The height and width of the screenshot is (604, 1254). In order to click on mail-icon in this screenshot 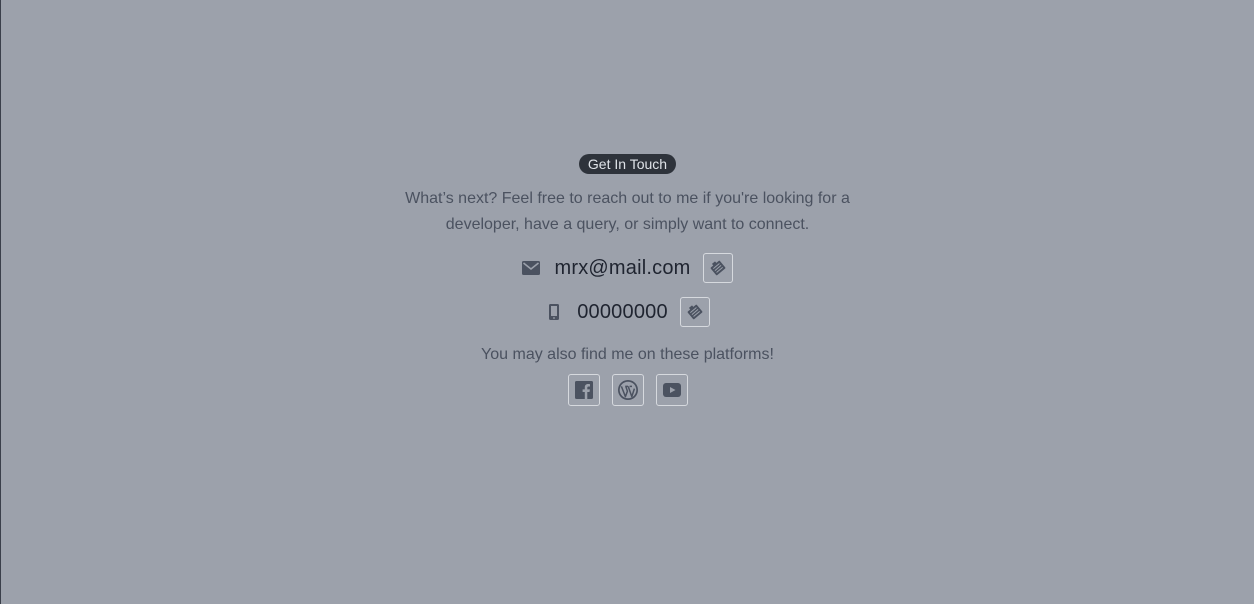, I will do `click(531, 268)`.